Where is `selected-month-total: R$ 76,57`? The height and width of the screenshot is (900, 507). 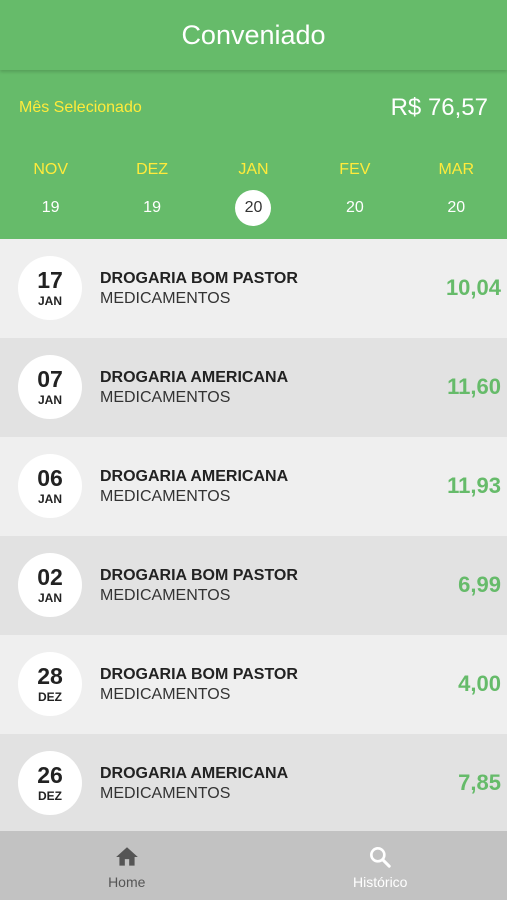
selected-month-total: R$ 76,57 is located at coordinates (439, 107).